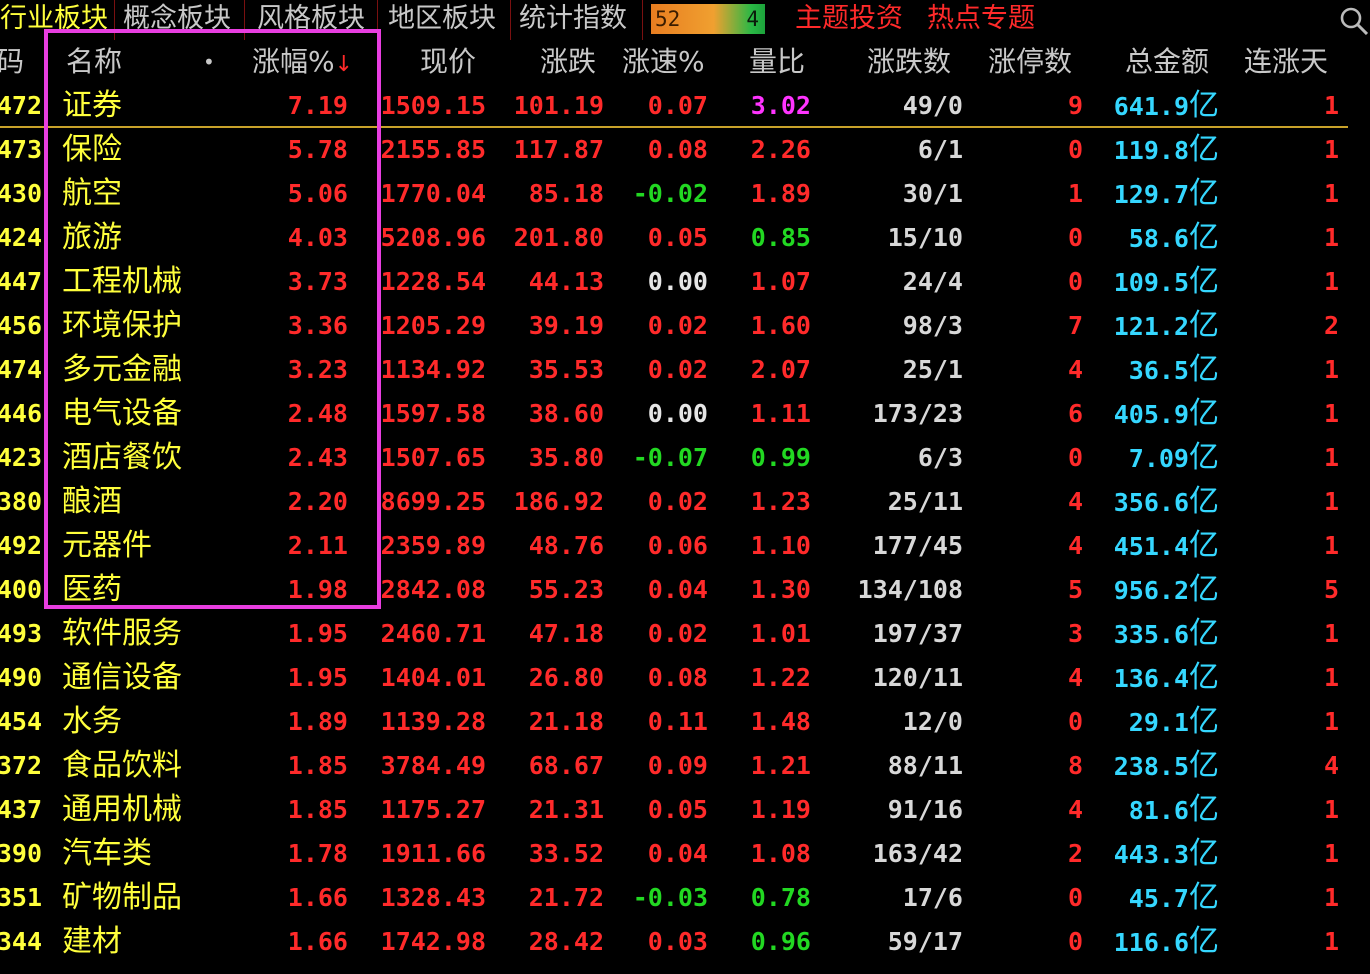 This screenshot has height=974, width=1370. I want to click on sector-code: 423, so click(21, 457).